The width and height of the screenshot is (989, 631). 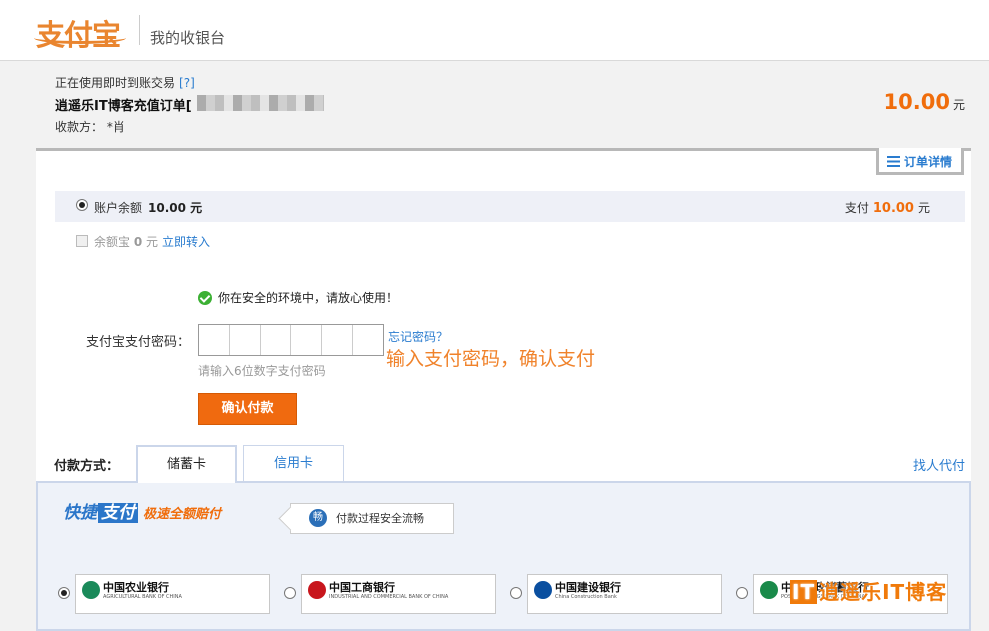 I want to click on bank-name: 中国工商银行, so click(x=362, y=587).